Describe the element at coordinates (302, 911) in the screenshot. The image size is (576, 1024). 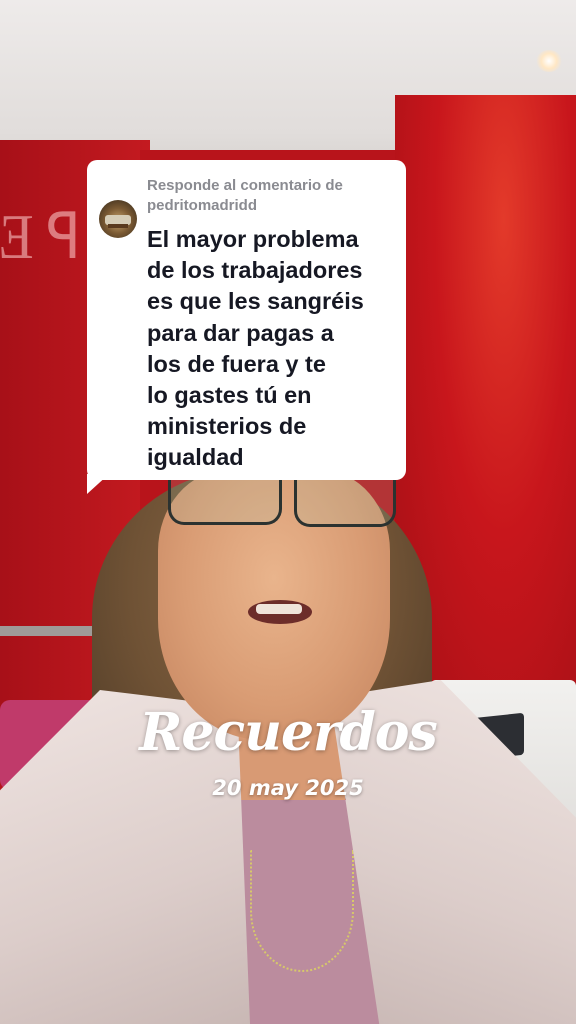
I see `person-necklace` at that location.